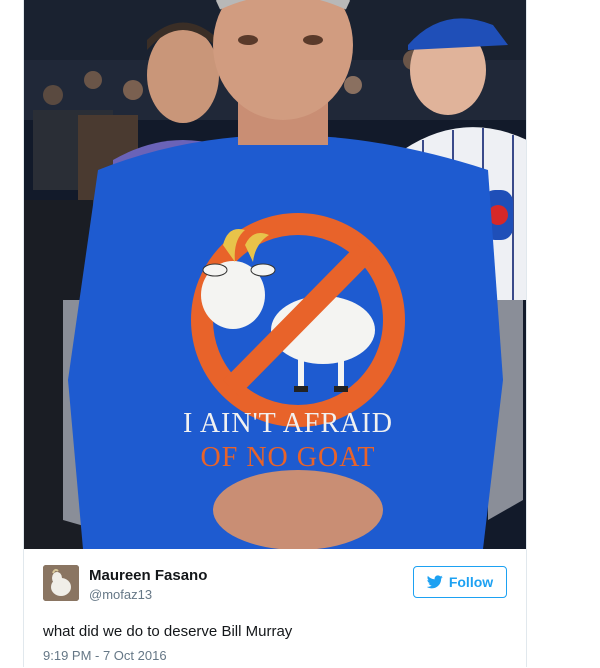 The height and width of the screenshot is (668, 600). What do you see at coordinates (471, 582) in the screenshot?
I see `follow-label: Follow` at bounding box center [471, 582].